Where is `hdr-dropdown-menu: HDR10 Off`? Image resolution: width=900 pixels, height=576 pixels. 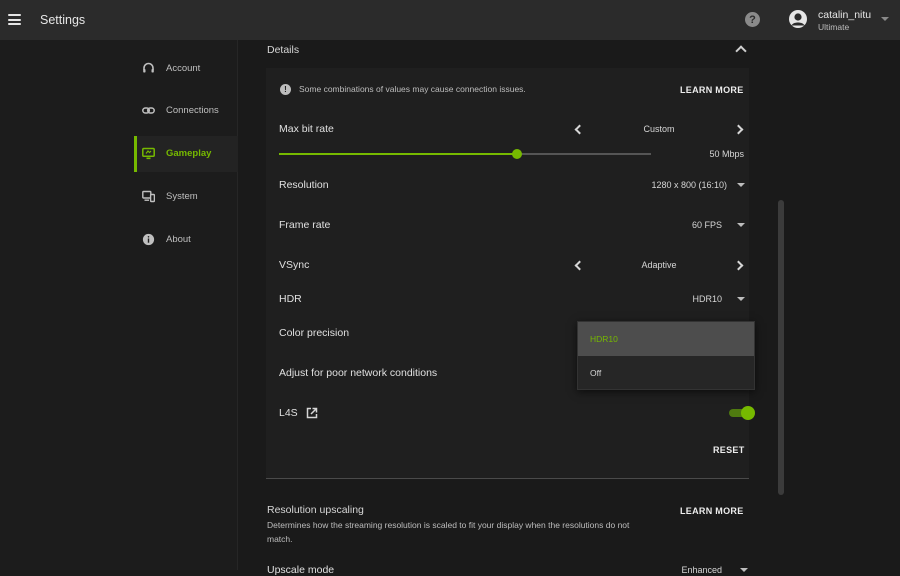 hdr-dropdown-menu: HDR10 Off is located at coordinates (666, 355).